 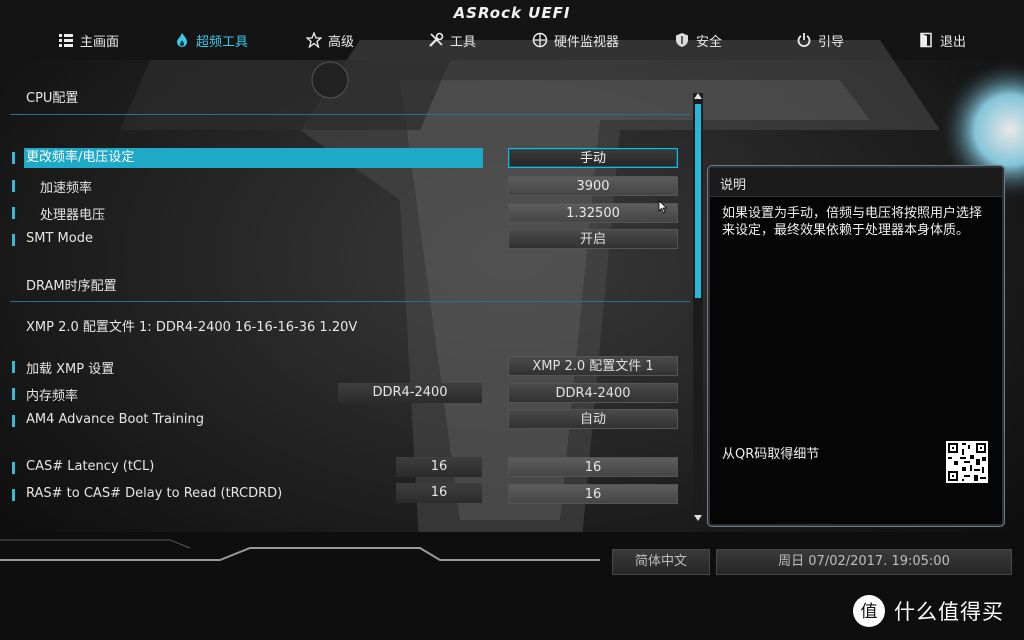 I want to click on crosshair-icon, so click(x=540, y=40).